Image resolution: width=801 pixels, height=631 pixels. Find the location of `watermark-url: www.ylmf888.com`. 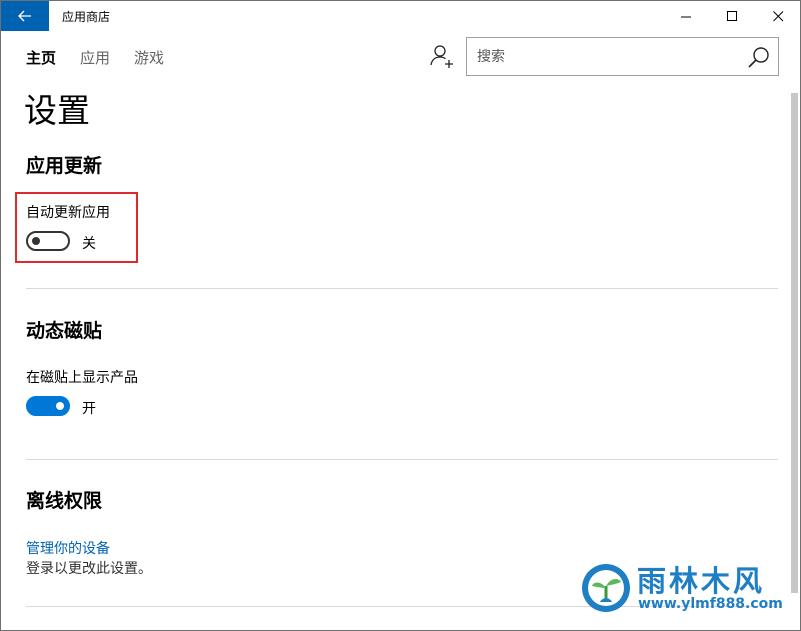

watermark-url: www.ylmf888.com is located at coordinates (710, 604).